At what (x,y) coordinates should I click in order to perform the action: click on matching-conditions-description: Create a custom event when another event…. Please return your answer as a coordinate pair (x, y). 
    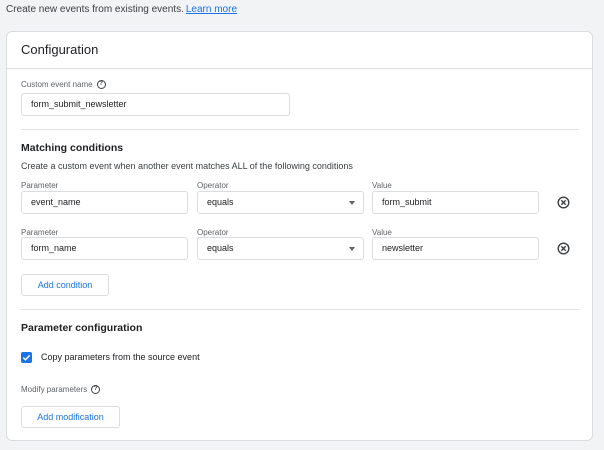
    Looking at the image, I should click on (187, 166).